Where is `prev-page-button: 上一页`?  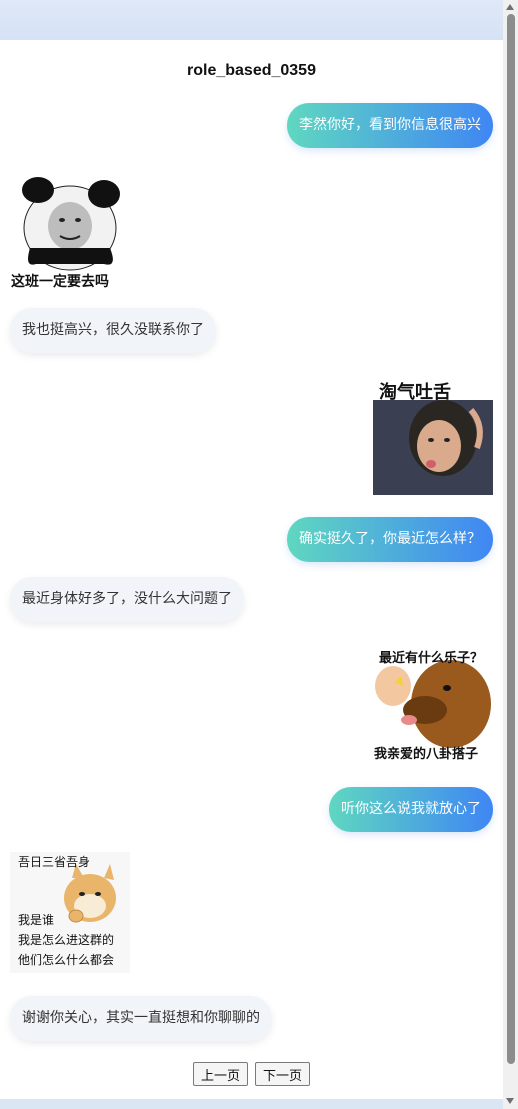 prev-page-button: 上一页 is located at coordinates (220, 1074).